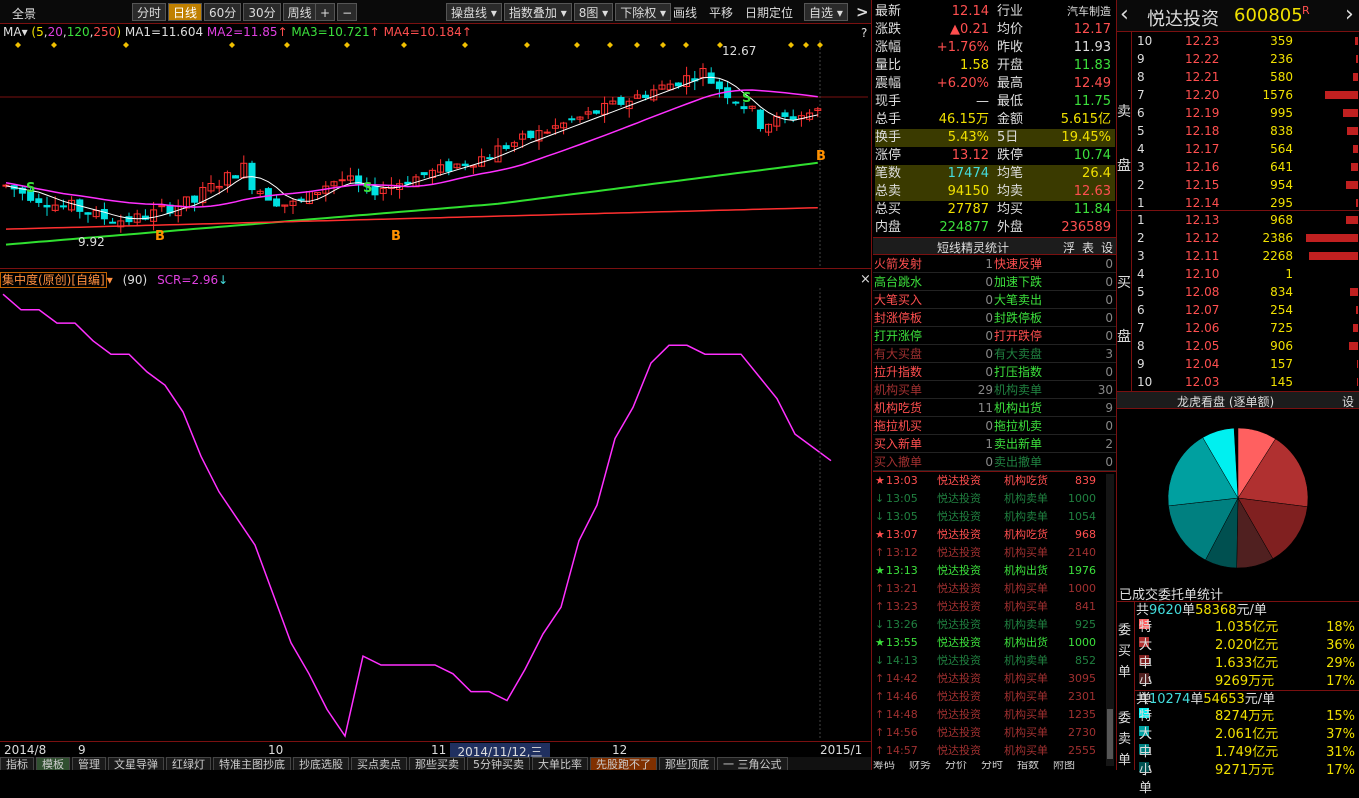 This screenshot has height=798, width=1359. I want to click on sprite-row: 打开涨停 0 打开跌停 0, so click(994, 336).